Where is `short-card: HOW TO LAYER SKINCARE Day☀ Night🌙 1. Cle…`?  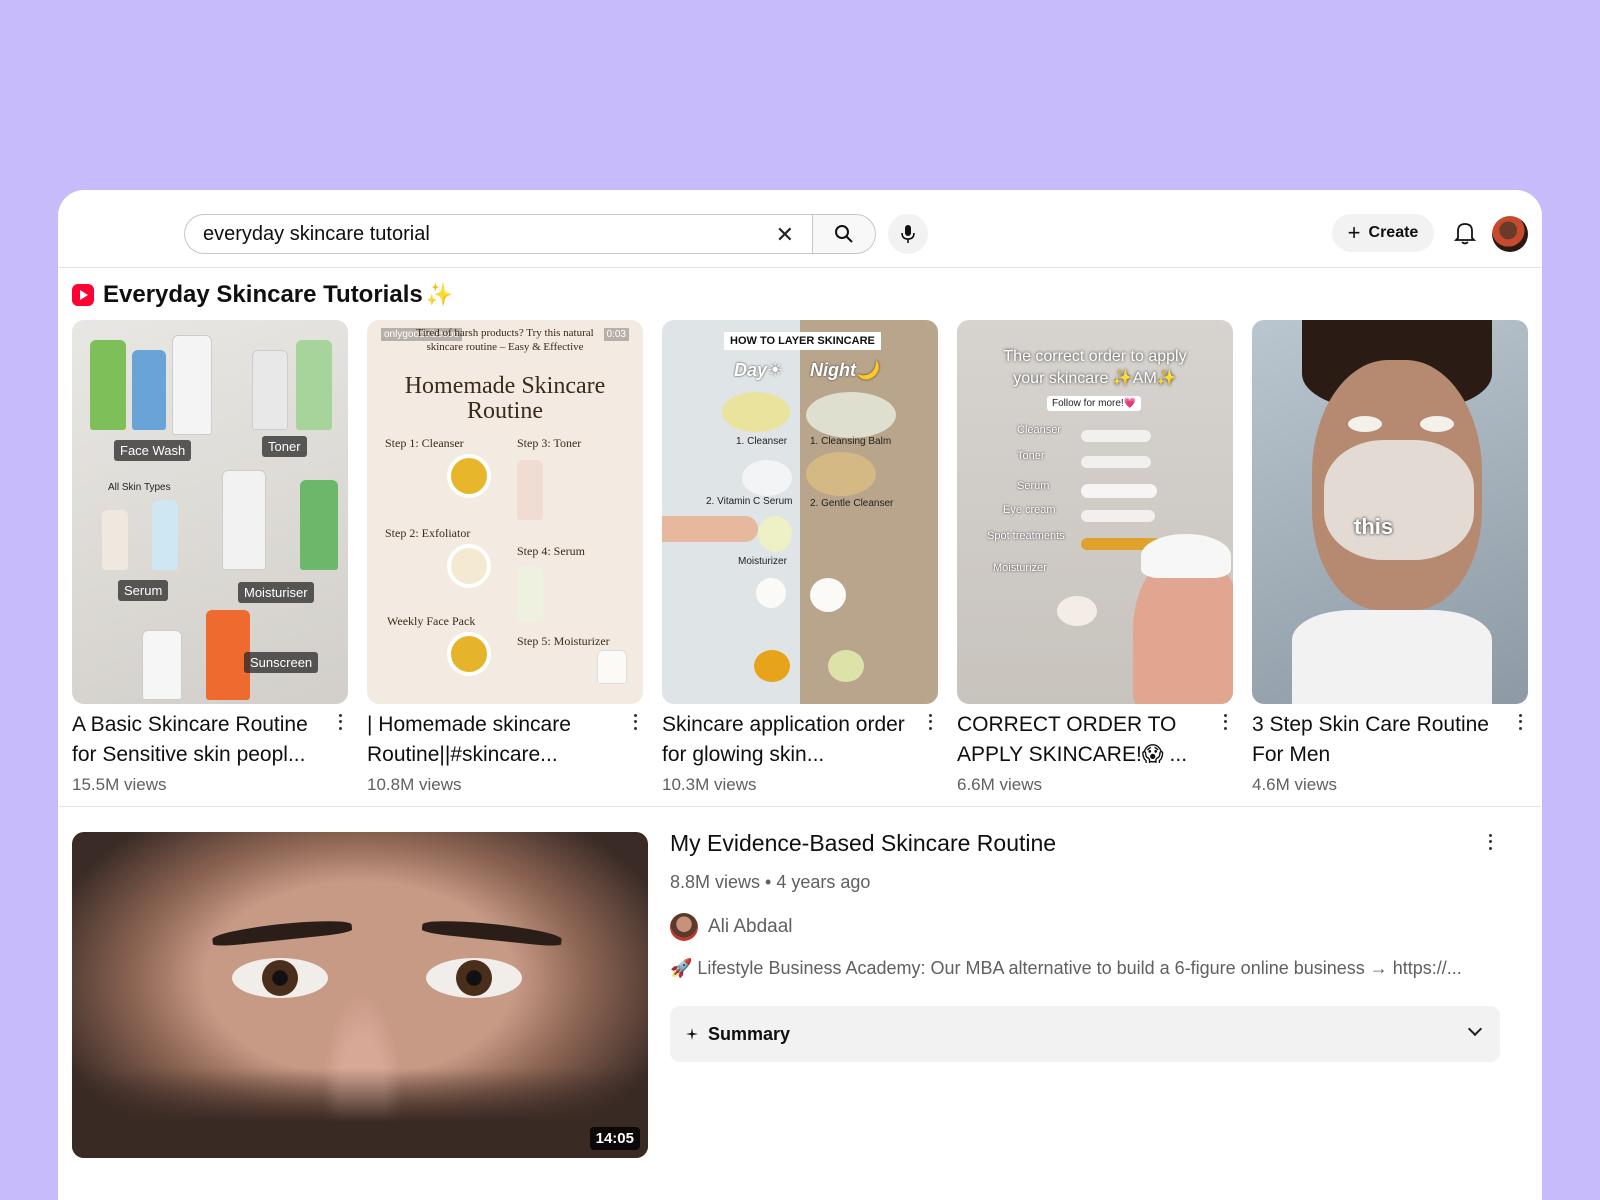 short-card: HOW TO LAYER SKINCARE Day☀ Night🌙 1. Cle… is located at coordinates (800, 560).